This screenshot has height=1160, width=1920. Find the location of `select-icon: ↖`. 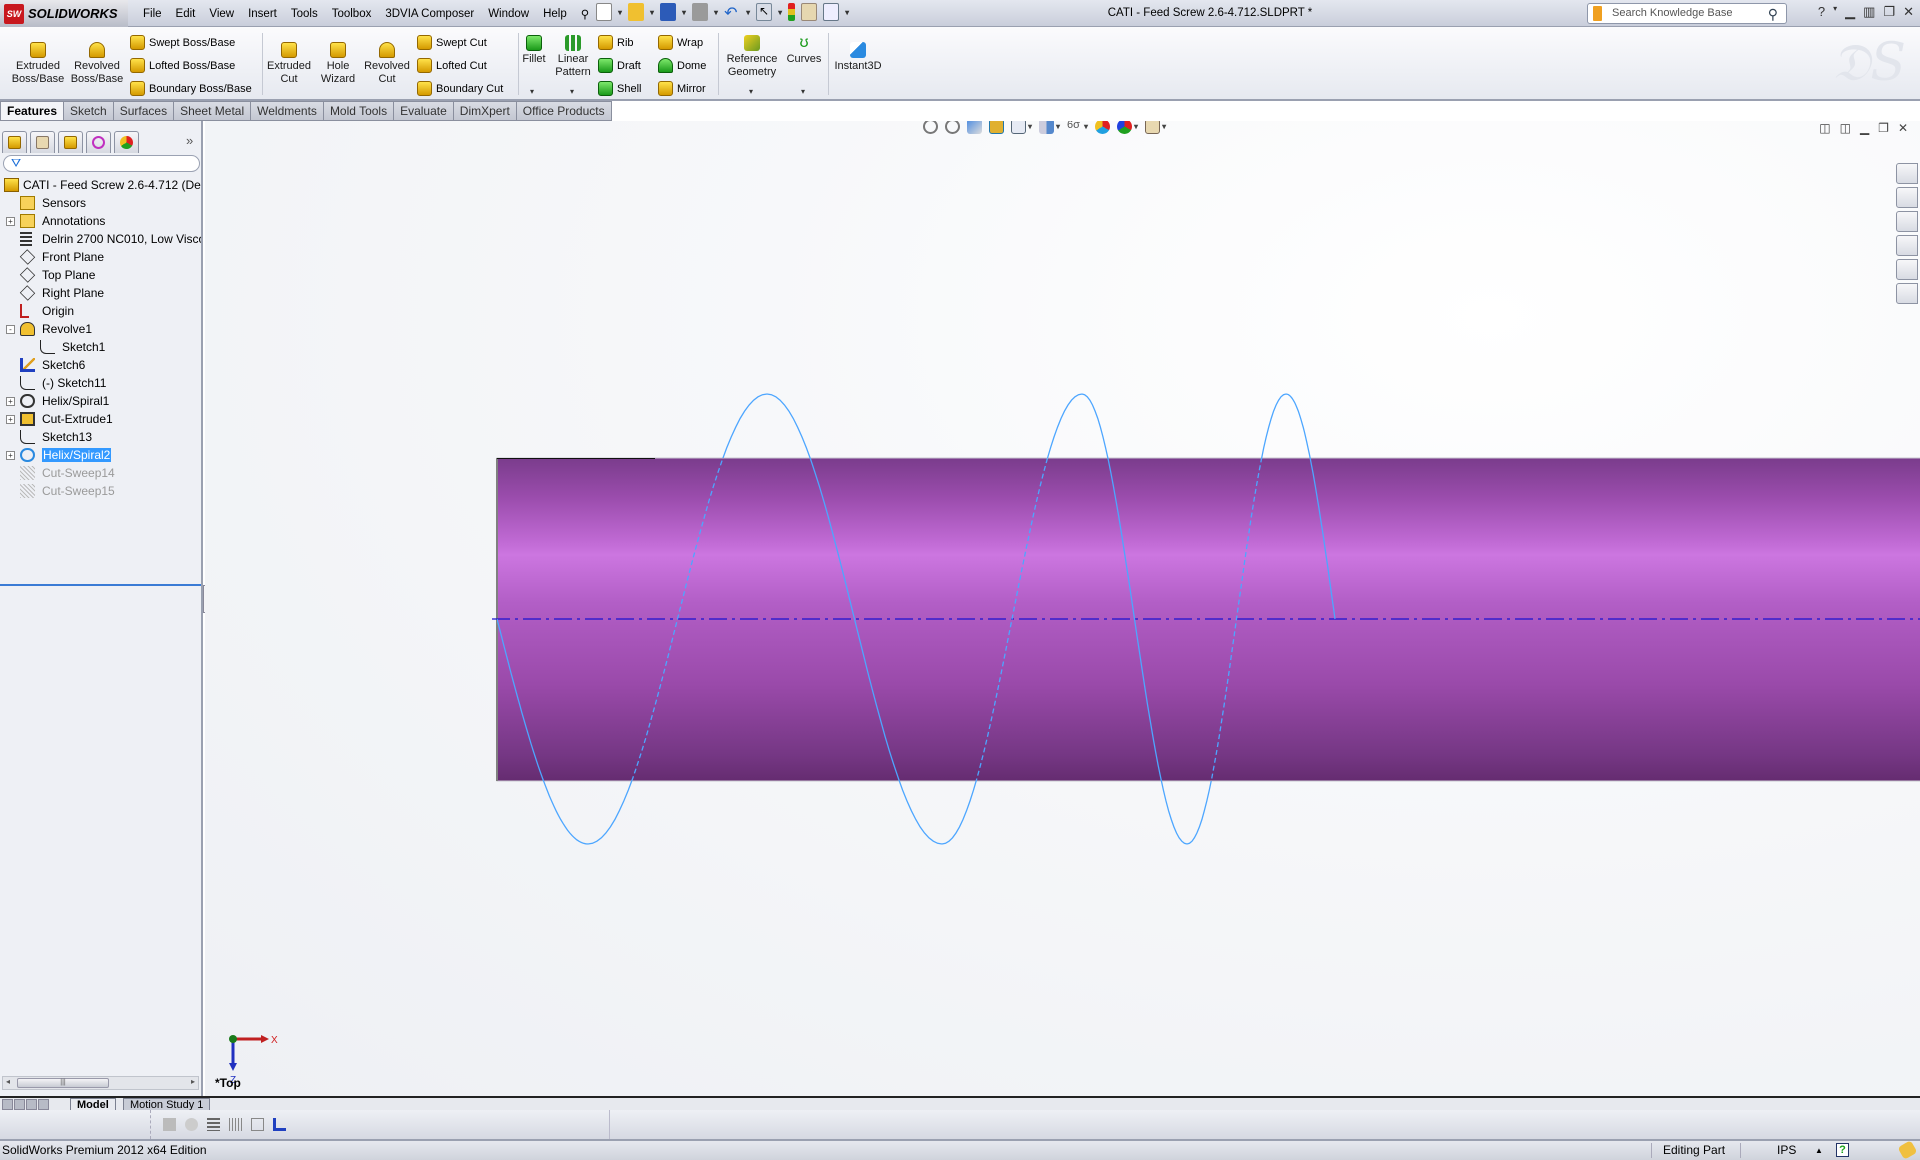

select-icon: ↖ is located at coordinates (764, 12).